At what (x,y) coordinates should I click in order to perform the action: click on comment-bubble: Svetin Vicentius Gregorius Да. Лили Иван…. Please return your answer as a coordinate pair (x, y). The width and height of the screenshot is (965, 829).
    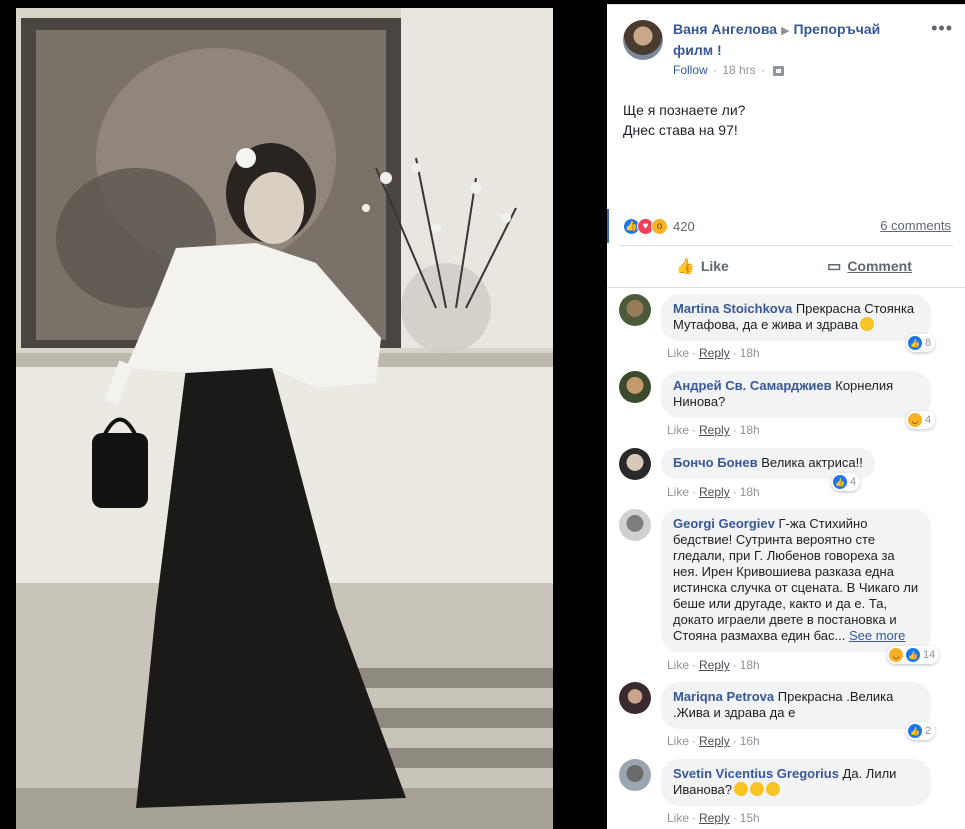
    Looking at the image, I should click on (796, 782).